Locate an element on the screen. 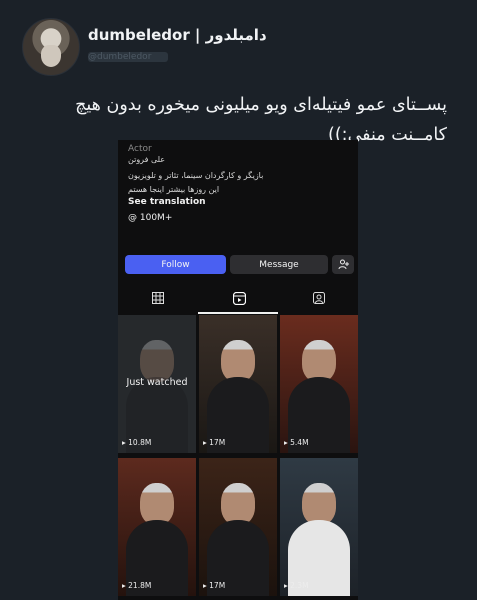  reel-thumbnail: ▸ 21.8M is located at coordinates (157, 527).